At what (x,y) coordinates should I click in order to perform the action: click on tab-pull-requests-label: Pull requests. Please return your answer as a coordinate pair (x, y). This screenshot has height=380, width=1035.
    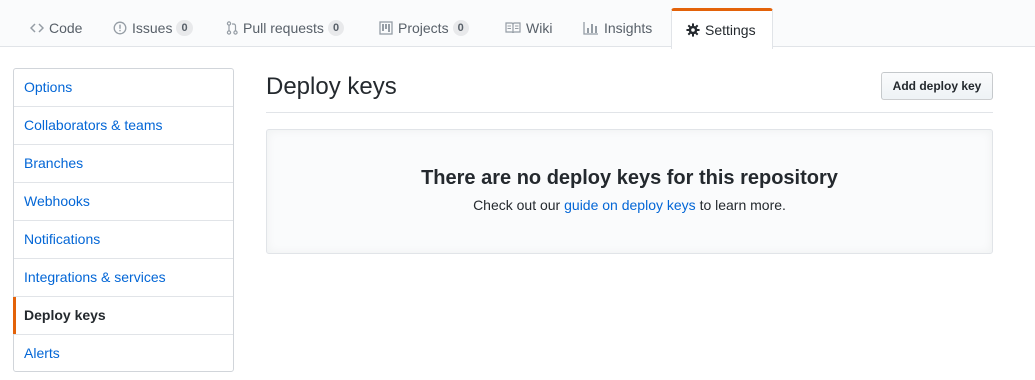
    Looking at the image, I should click on (283, 28).